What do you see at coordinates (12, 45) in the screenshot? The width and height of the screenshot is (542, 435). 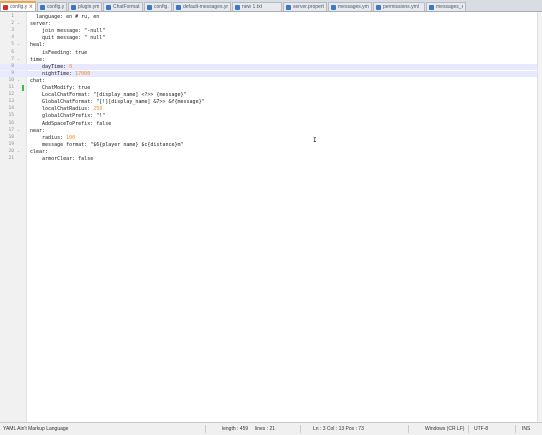 I see `line-number: 5` at bounding box center [12, 45].